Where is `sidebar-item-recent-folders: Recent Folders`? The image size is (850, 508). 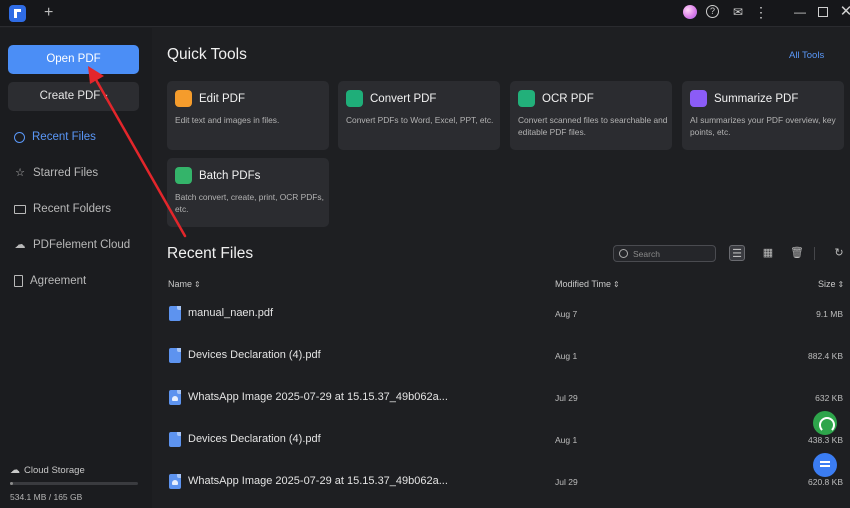 sidebar-item-recent-folders: Recent Folders is located at coordinates (62, 209).